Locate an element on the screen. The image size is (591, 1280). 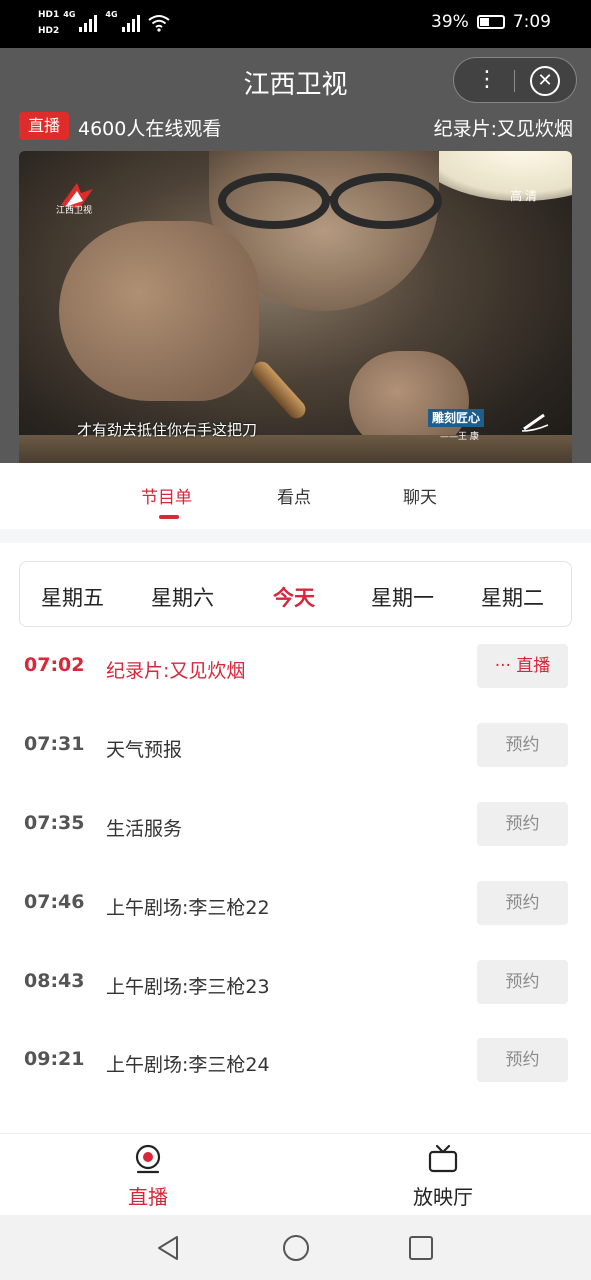
schedule-row: 09:21 上午剧场:李三枪24 预约 is located at coordinates (295, 1077).